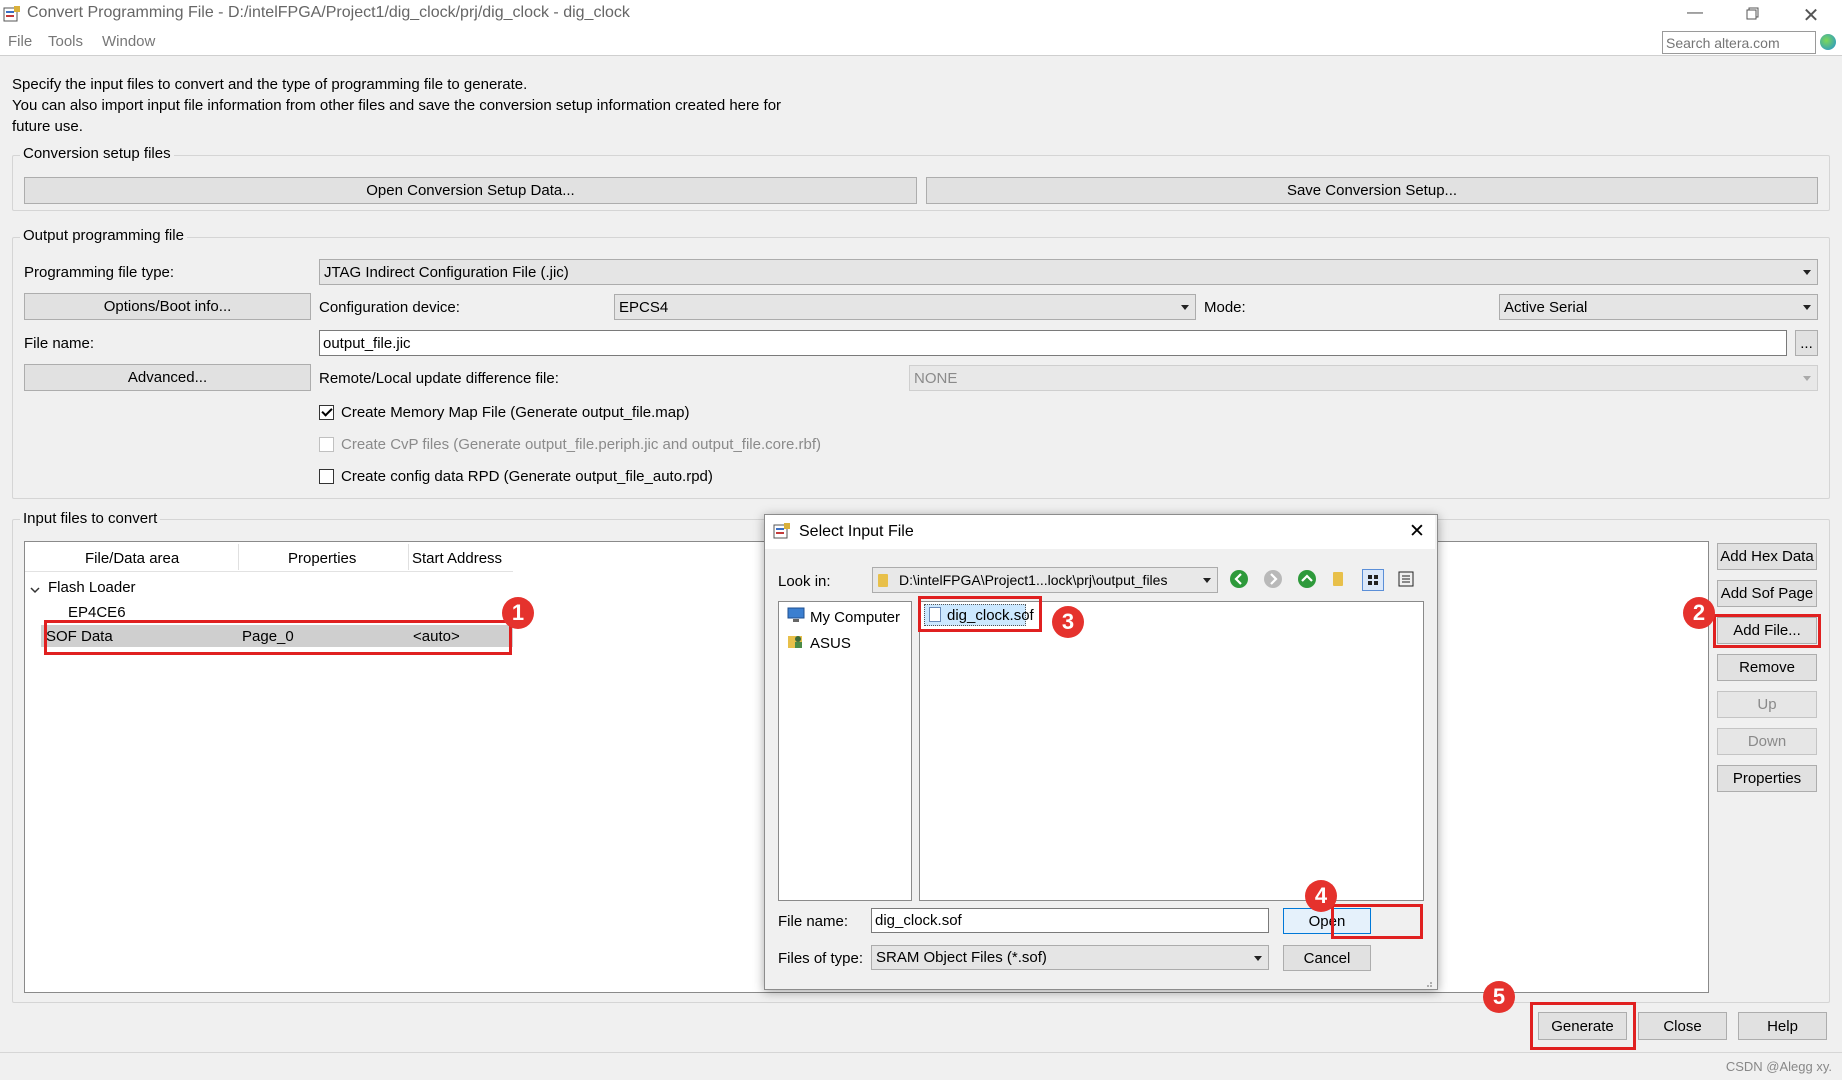 The image size is (1842, 1080). I want to click on search-input, so click(1739, 42).